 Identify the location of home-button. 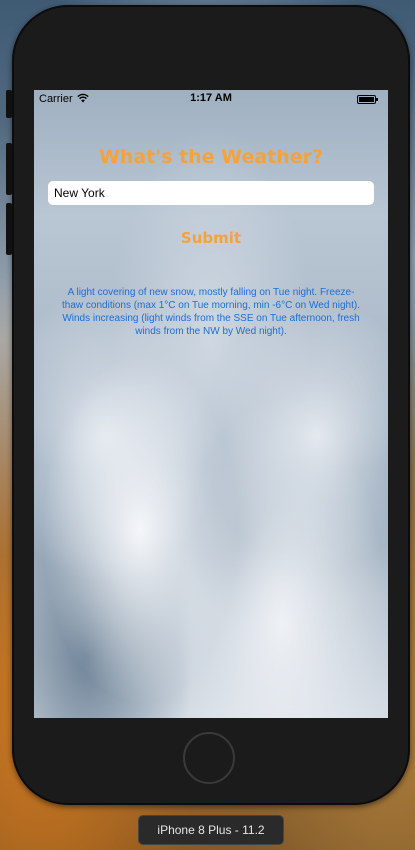
(209, 758).